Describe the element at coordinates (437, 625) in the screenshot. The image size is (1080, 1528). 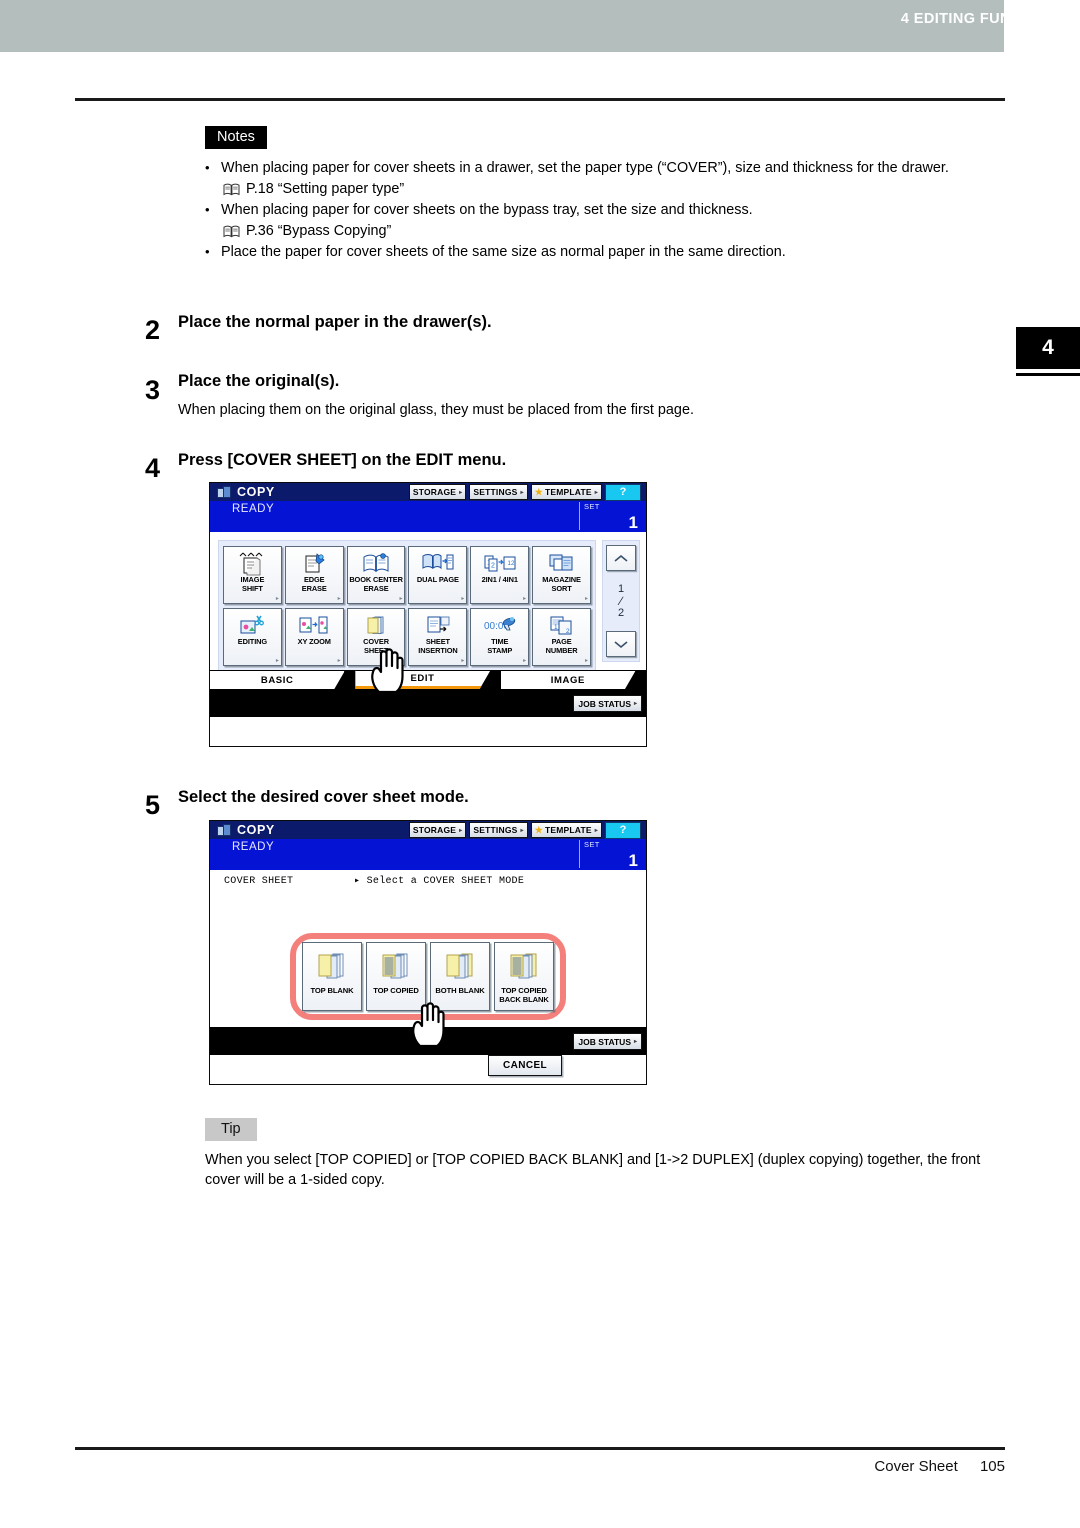
I see `sheet-insertion-icon` at that location.